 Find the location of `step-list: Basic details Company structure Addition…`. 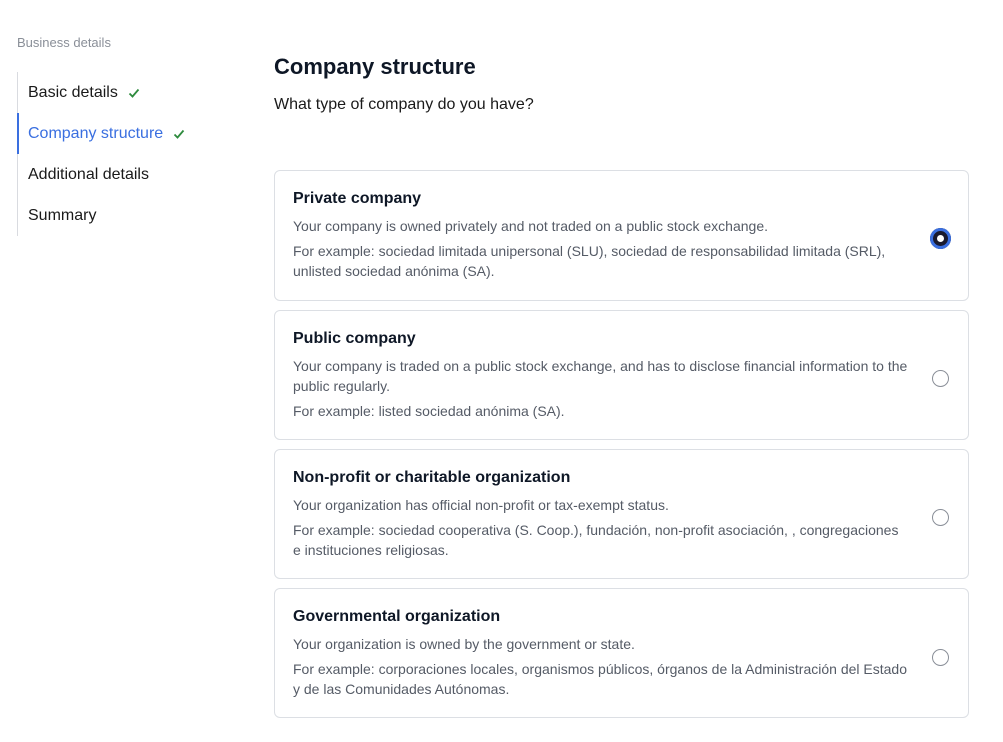

step-list: Basic details Company structure Addition… is located at coordinates (127, 154).